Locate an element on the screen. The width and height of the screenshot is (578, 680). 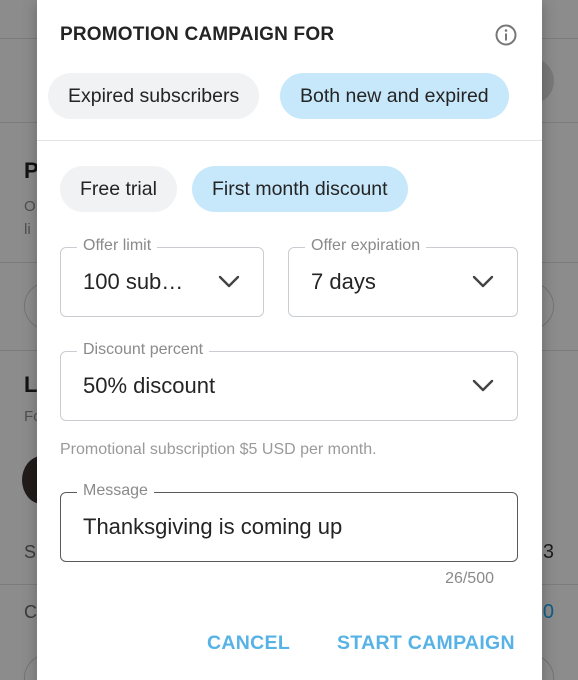
discount-percent-value: 50% discount is located at coordinates (149, 385).